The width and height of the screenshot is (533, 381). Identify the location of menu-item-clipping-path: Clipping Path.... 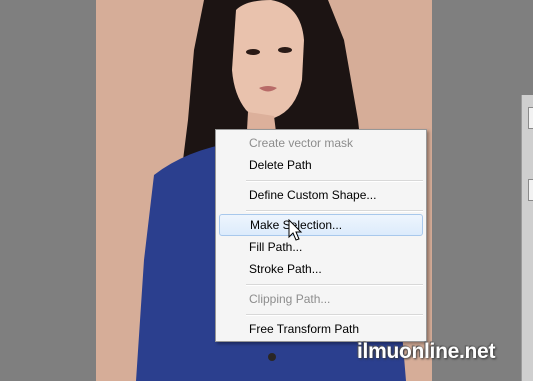
(290, 299).